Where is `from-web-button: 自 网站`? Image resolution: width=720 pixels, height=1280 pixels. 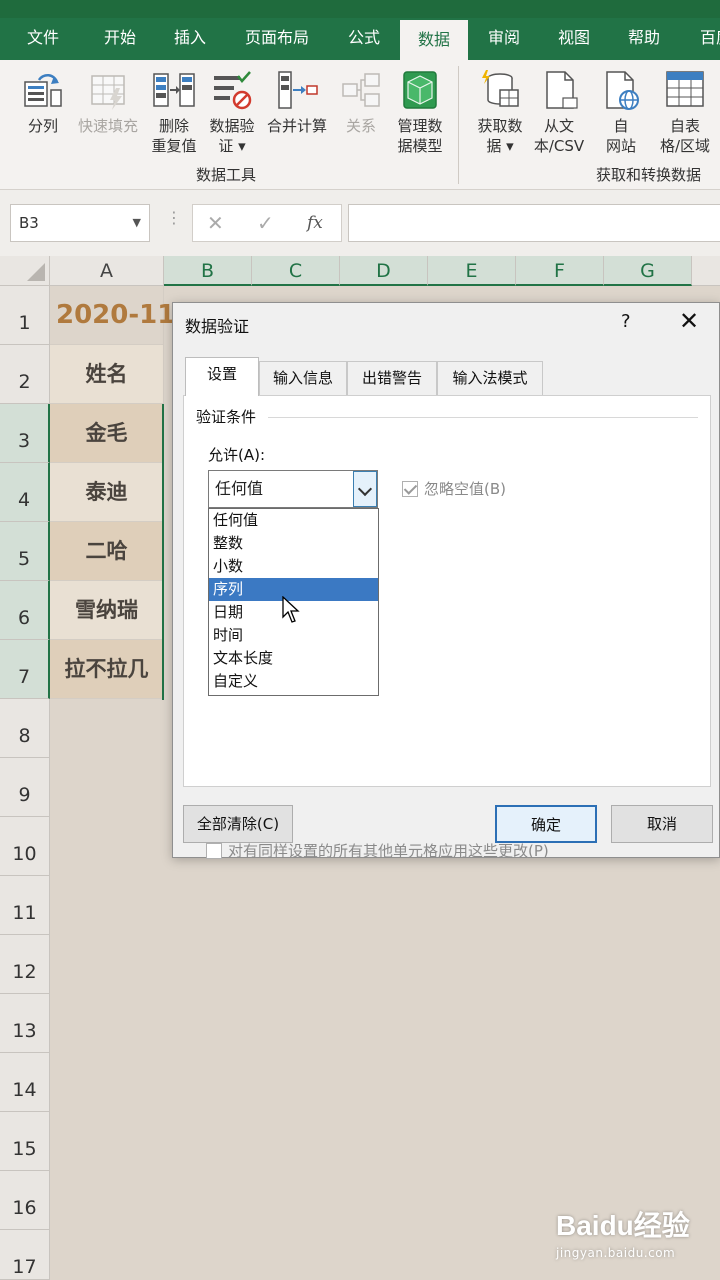 from-web-button: 自 网站 is located at coordinates (621, 112).